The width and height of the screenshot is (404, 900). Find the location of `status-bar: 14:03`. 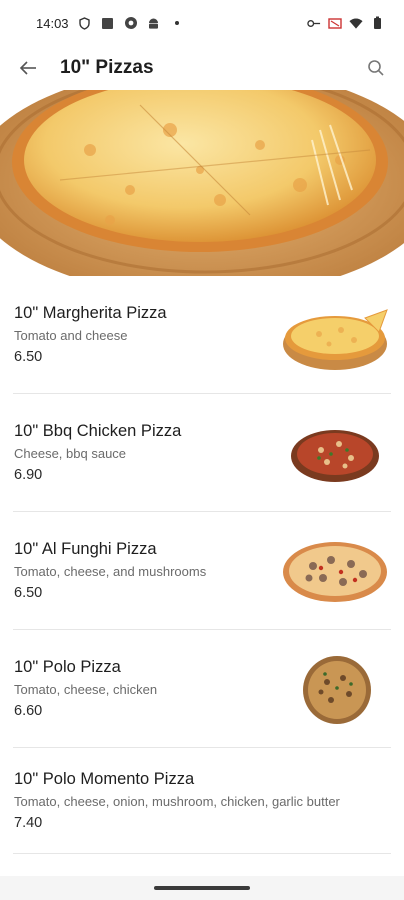

status-bar: 14:03 is located at coordinates (202, 23).